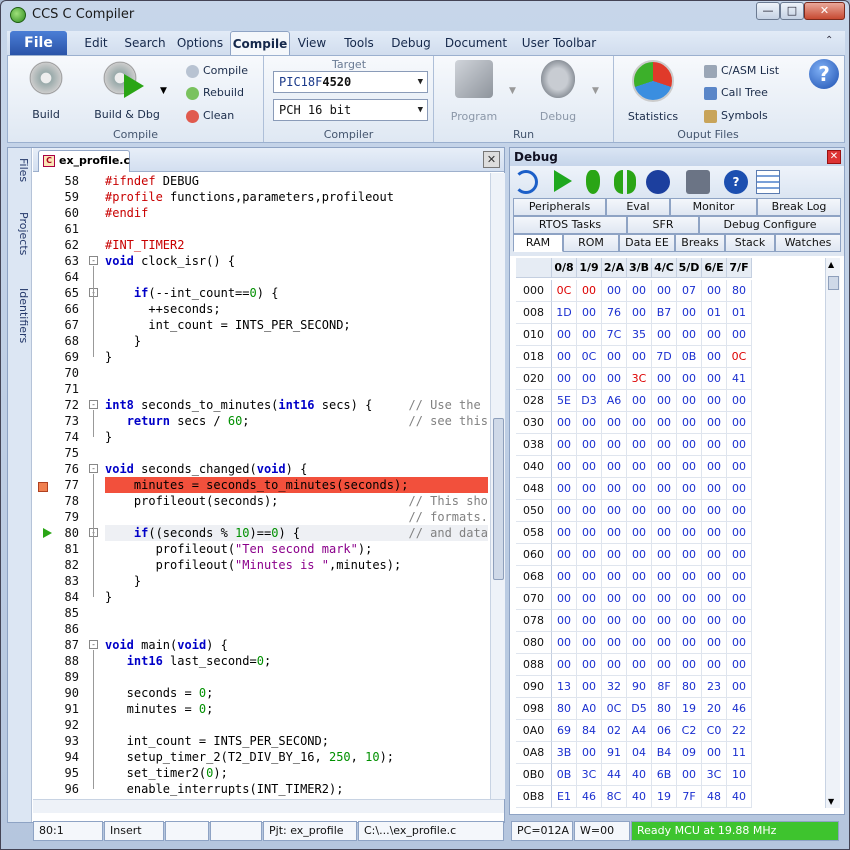 The width and height of the screenshot is (850, 850). Describe the element at coordinates (564, 401) in the screenshot. I see `ram-cell: 5E` at that location.